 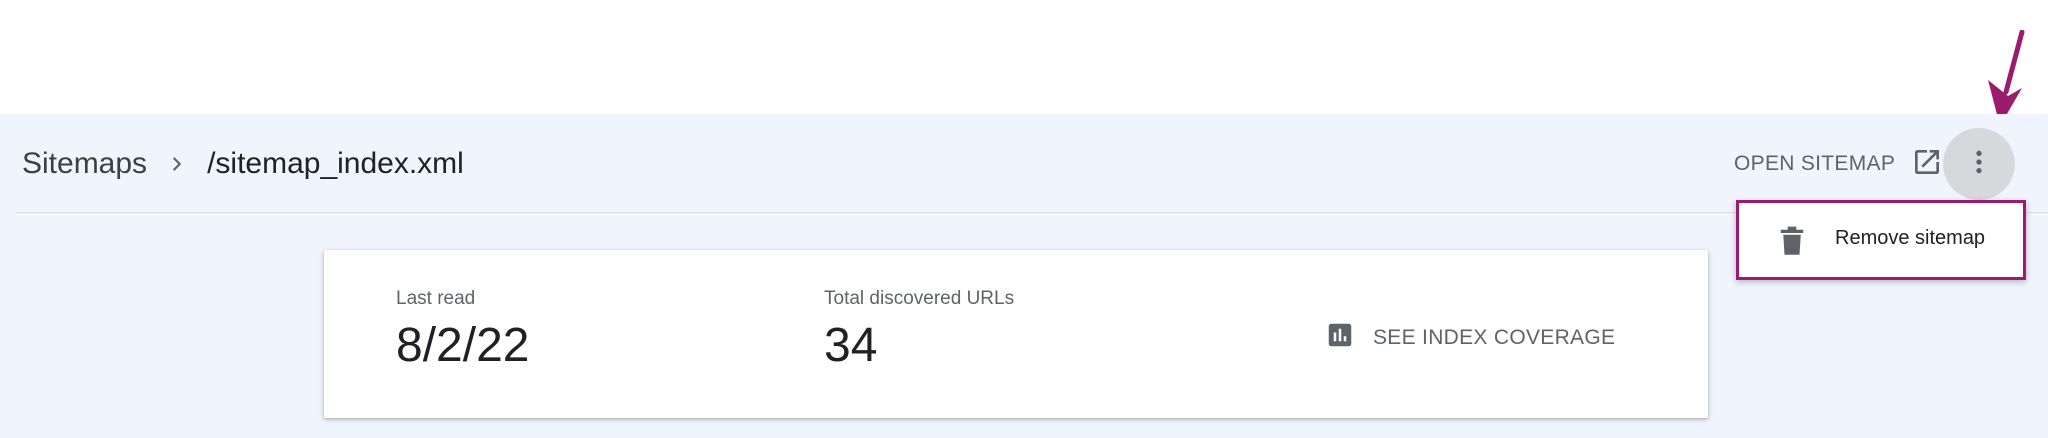 I want to click on breadcrumb: Sitemaps /sitemap_index.xml, so click(x=243, y=164).